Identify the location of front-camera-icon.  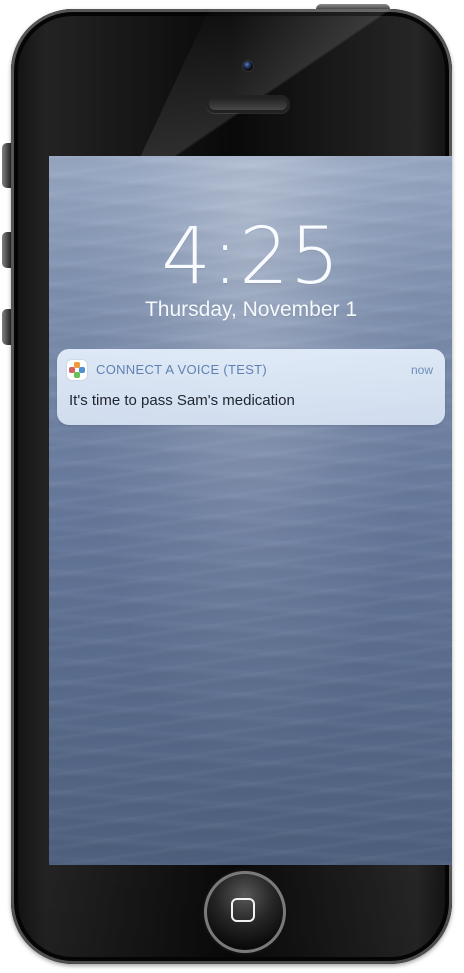
(248, 66).